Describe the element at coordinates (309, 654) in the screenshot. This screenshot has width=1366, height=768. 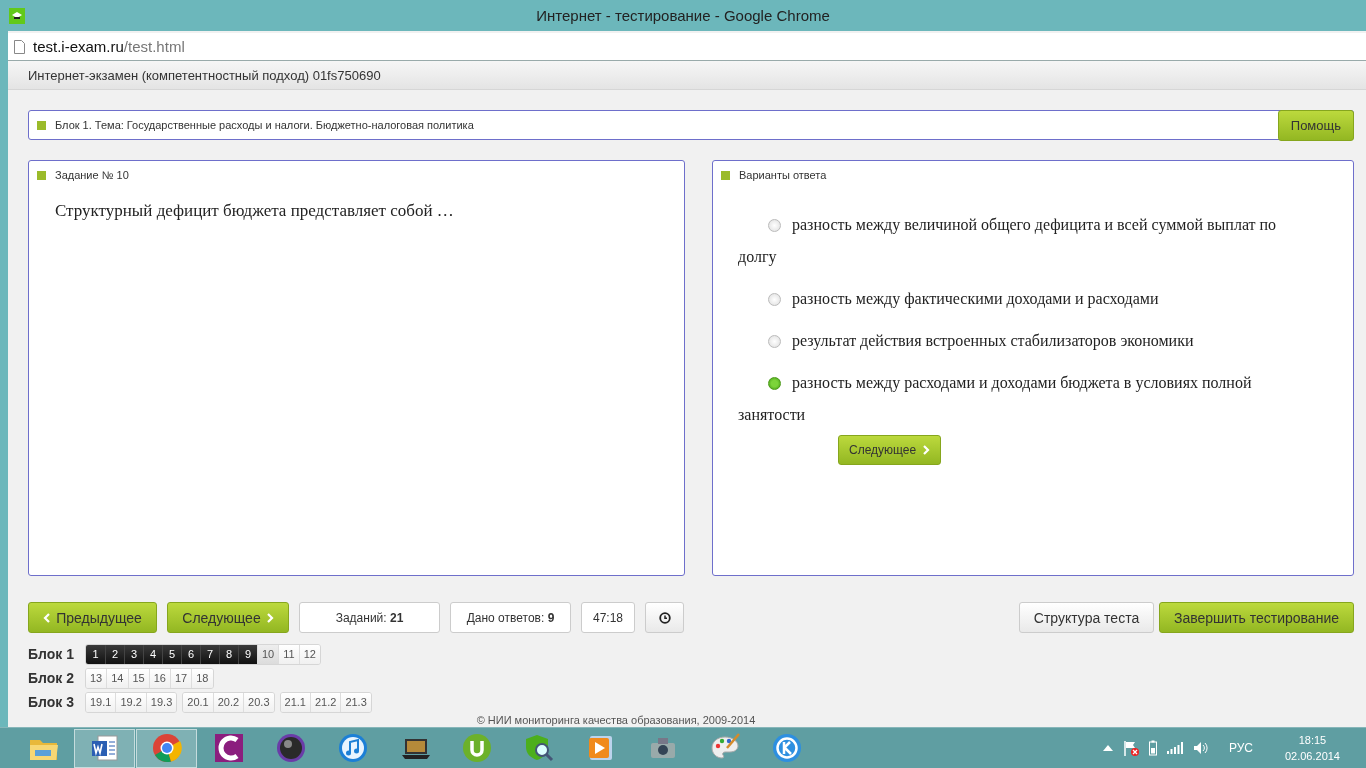
I see `task-number: 12` at that location.